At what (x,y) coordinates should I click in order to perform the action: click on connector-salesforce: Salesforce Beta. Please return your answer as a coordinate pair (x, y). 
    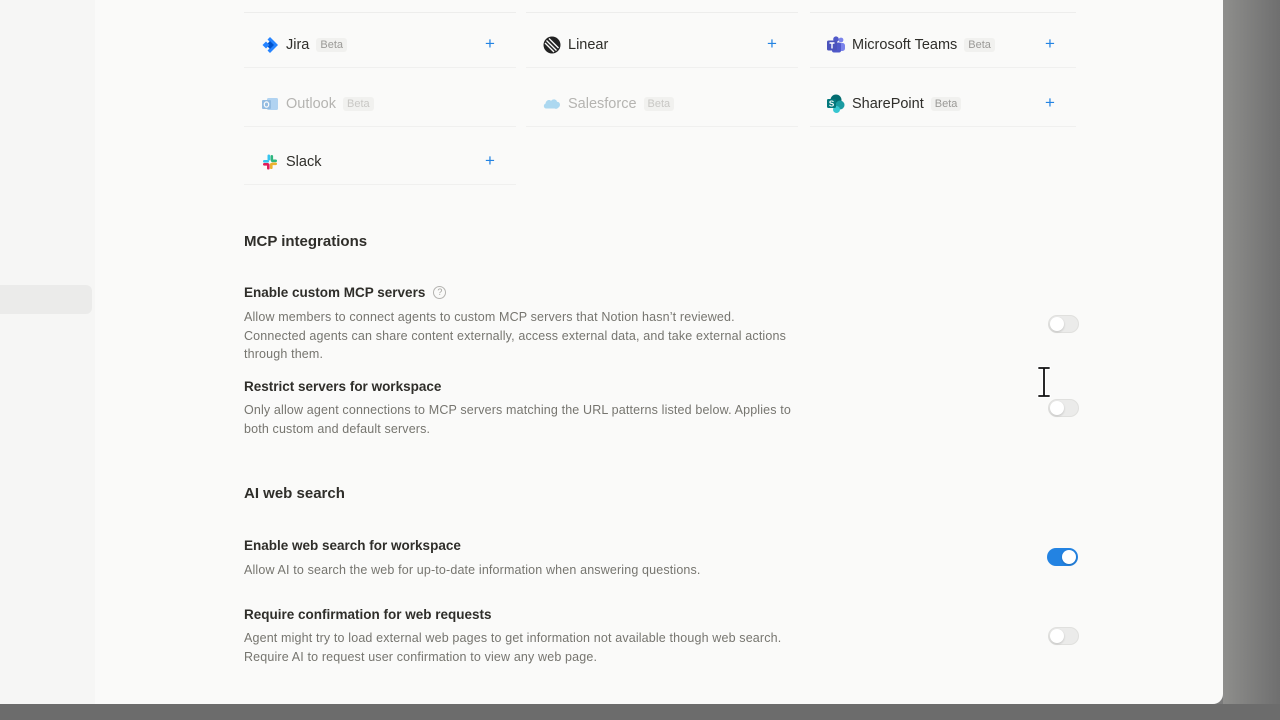
    Looking at the image, I should click on (662, 104).